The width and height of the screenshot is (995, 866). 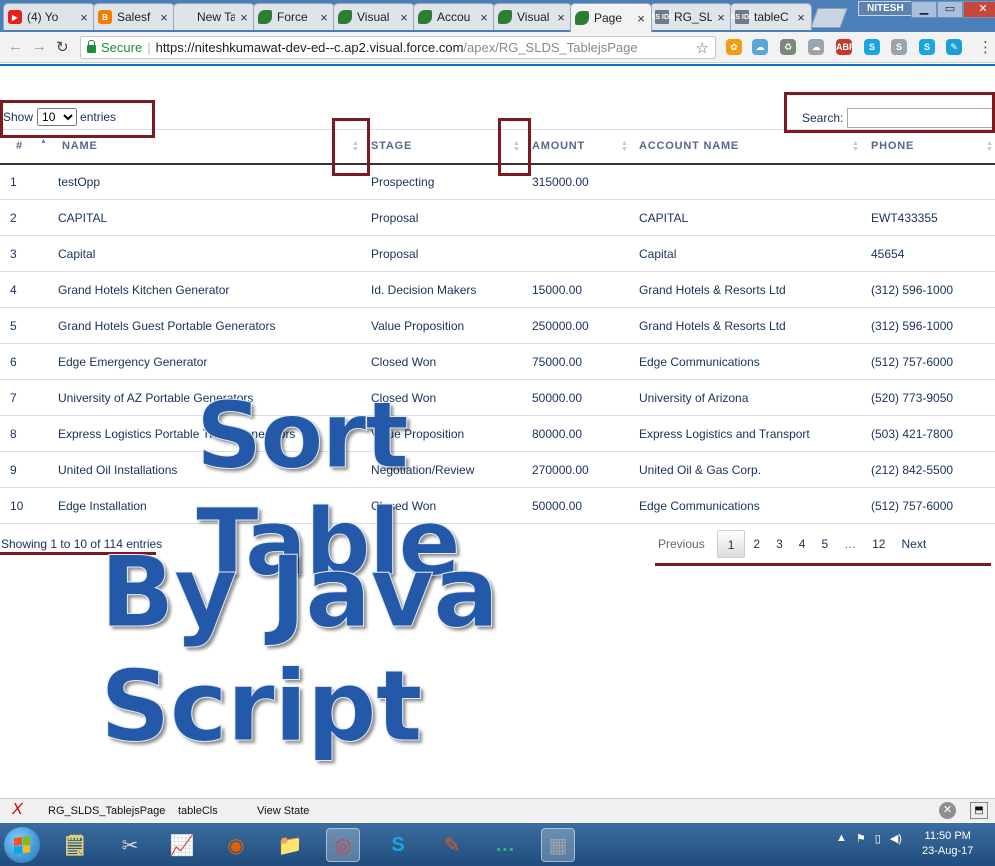 I want to click on taskbar-app-icon: 🗒, so click(x=75, y=845).